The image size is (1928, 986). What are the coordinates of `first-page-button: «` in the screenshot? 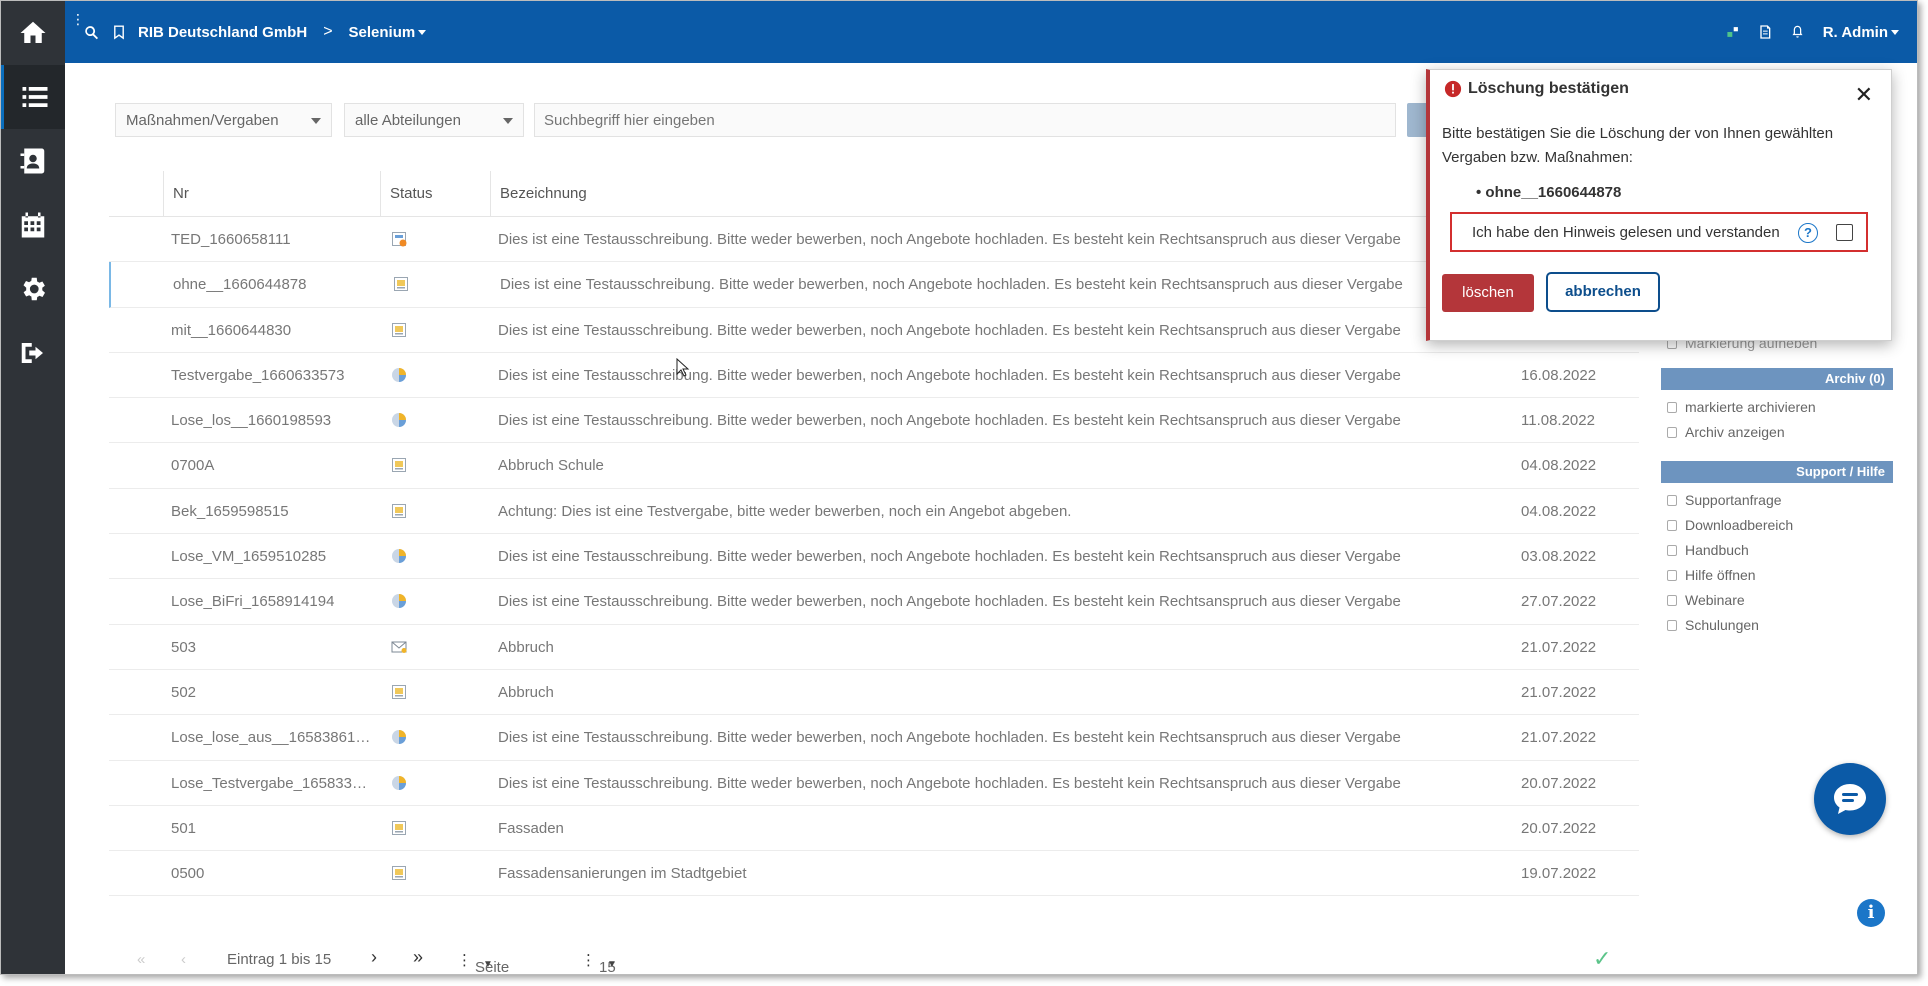 It's located at (141, 959).